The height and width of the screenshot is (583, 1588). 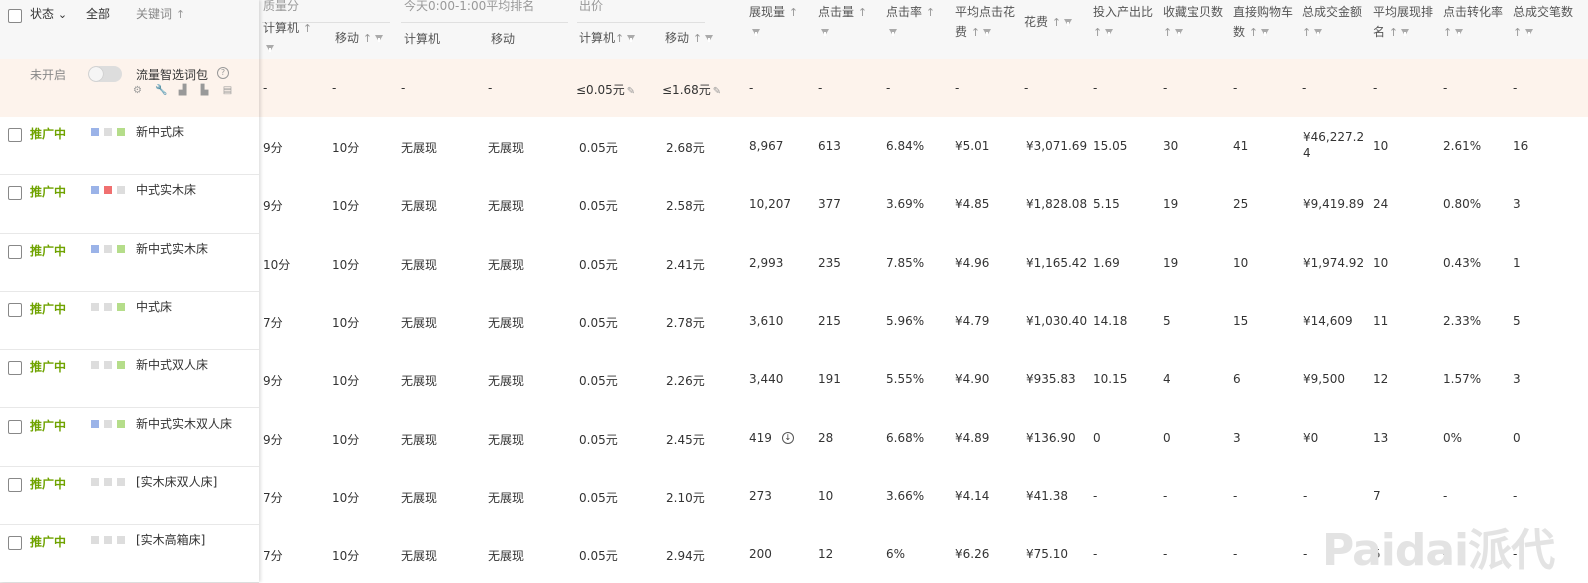 What do you see at coordinates (787, 438) in the screenshot?
I see `download-circle-icon: ↓` at bounding box center [787, 438].